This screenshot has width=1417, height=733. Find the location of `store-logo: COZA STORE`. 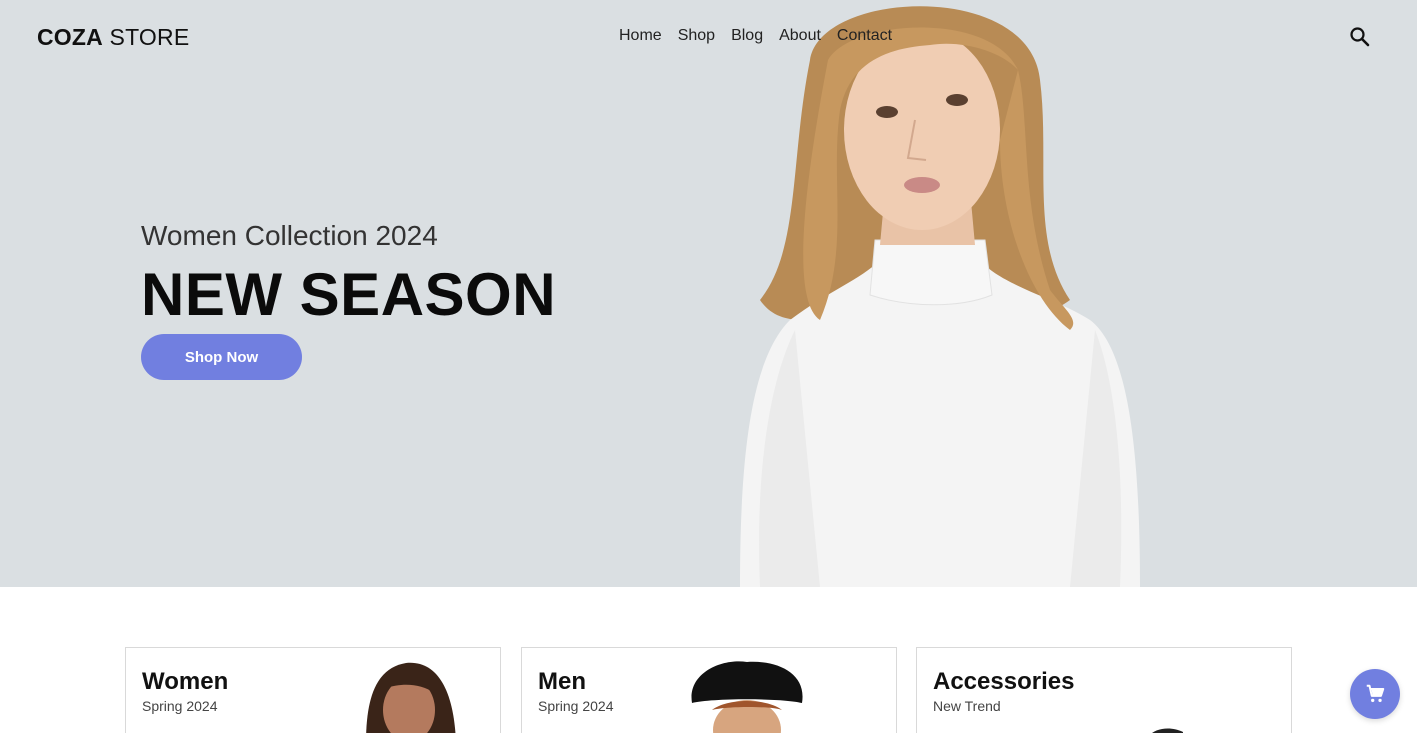

store-logo: COZA STORE is located at coordinates (113, 37).